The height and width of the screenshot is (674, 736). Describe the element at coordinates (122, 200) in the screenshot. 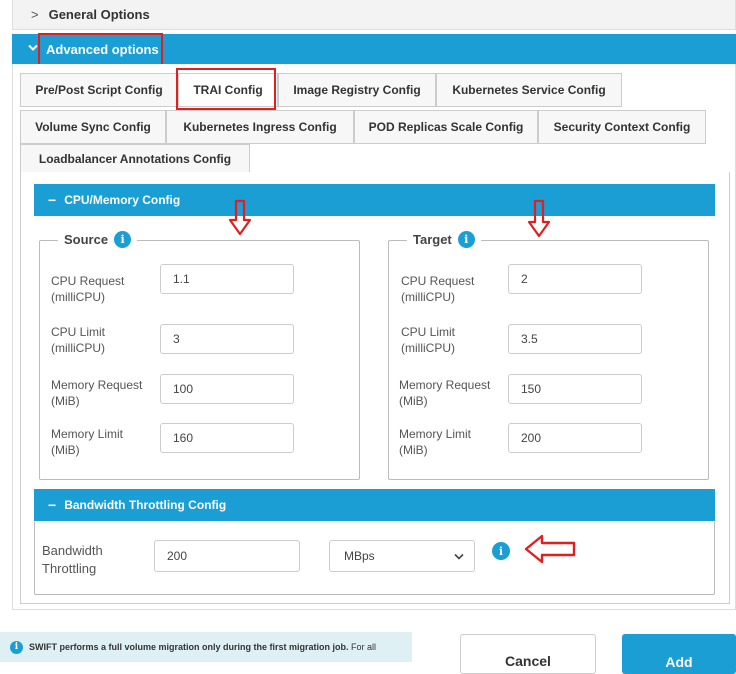

I see `cpu-memory-config-title: CPU/Memory Config` at that location.